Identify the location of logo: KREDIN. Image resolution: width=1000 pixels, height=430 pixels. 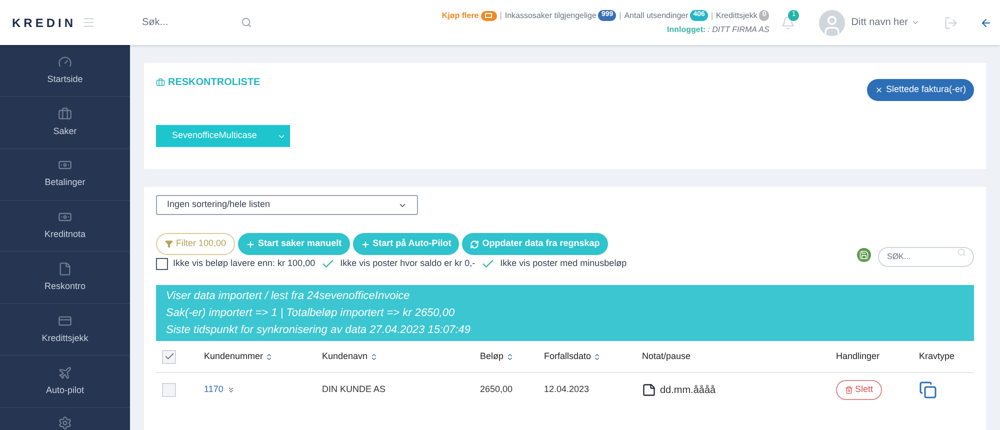
(44, 23).